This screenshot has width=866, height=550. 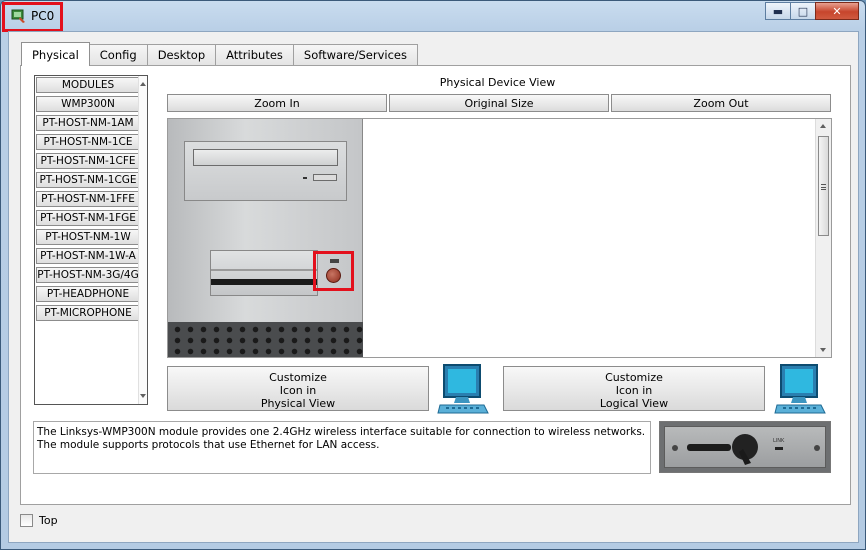 I want to click on view-scroll-thumb, so click(x=823, y=186).